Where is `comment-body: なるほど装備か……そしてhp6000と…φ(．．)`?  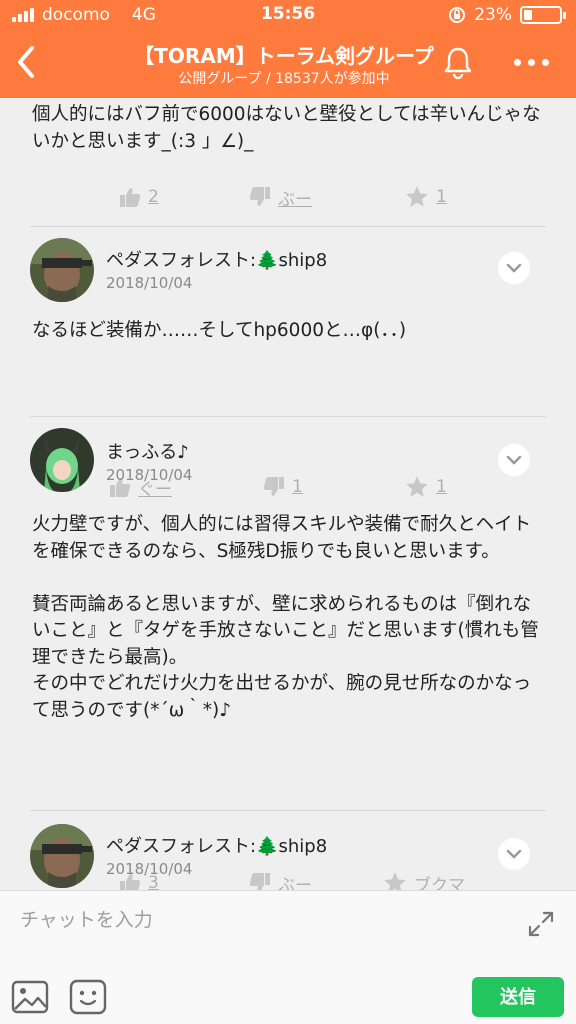
comment-body: なるほど装備か……そしてhp6000と…φ(．．) is located at coordinates (219, 330).